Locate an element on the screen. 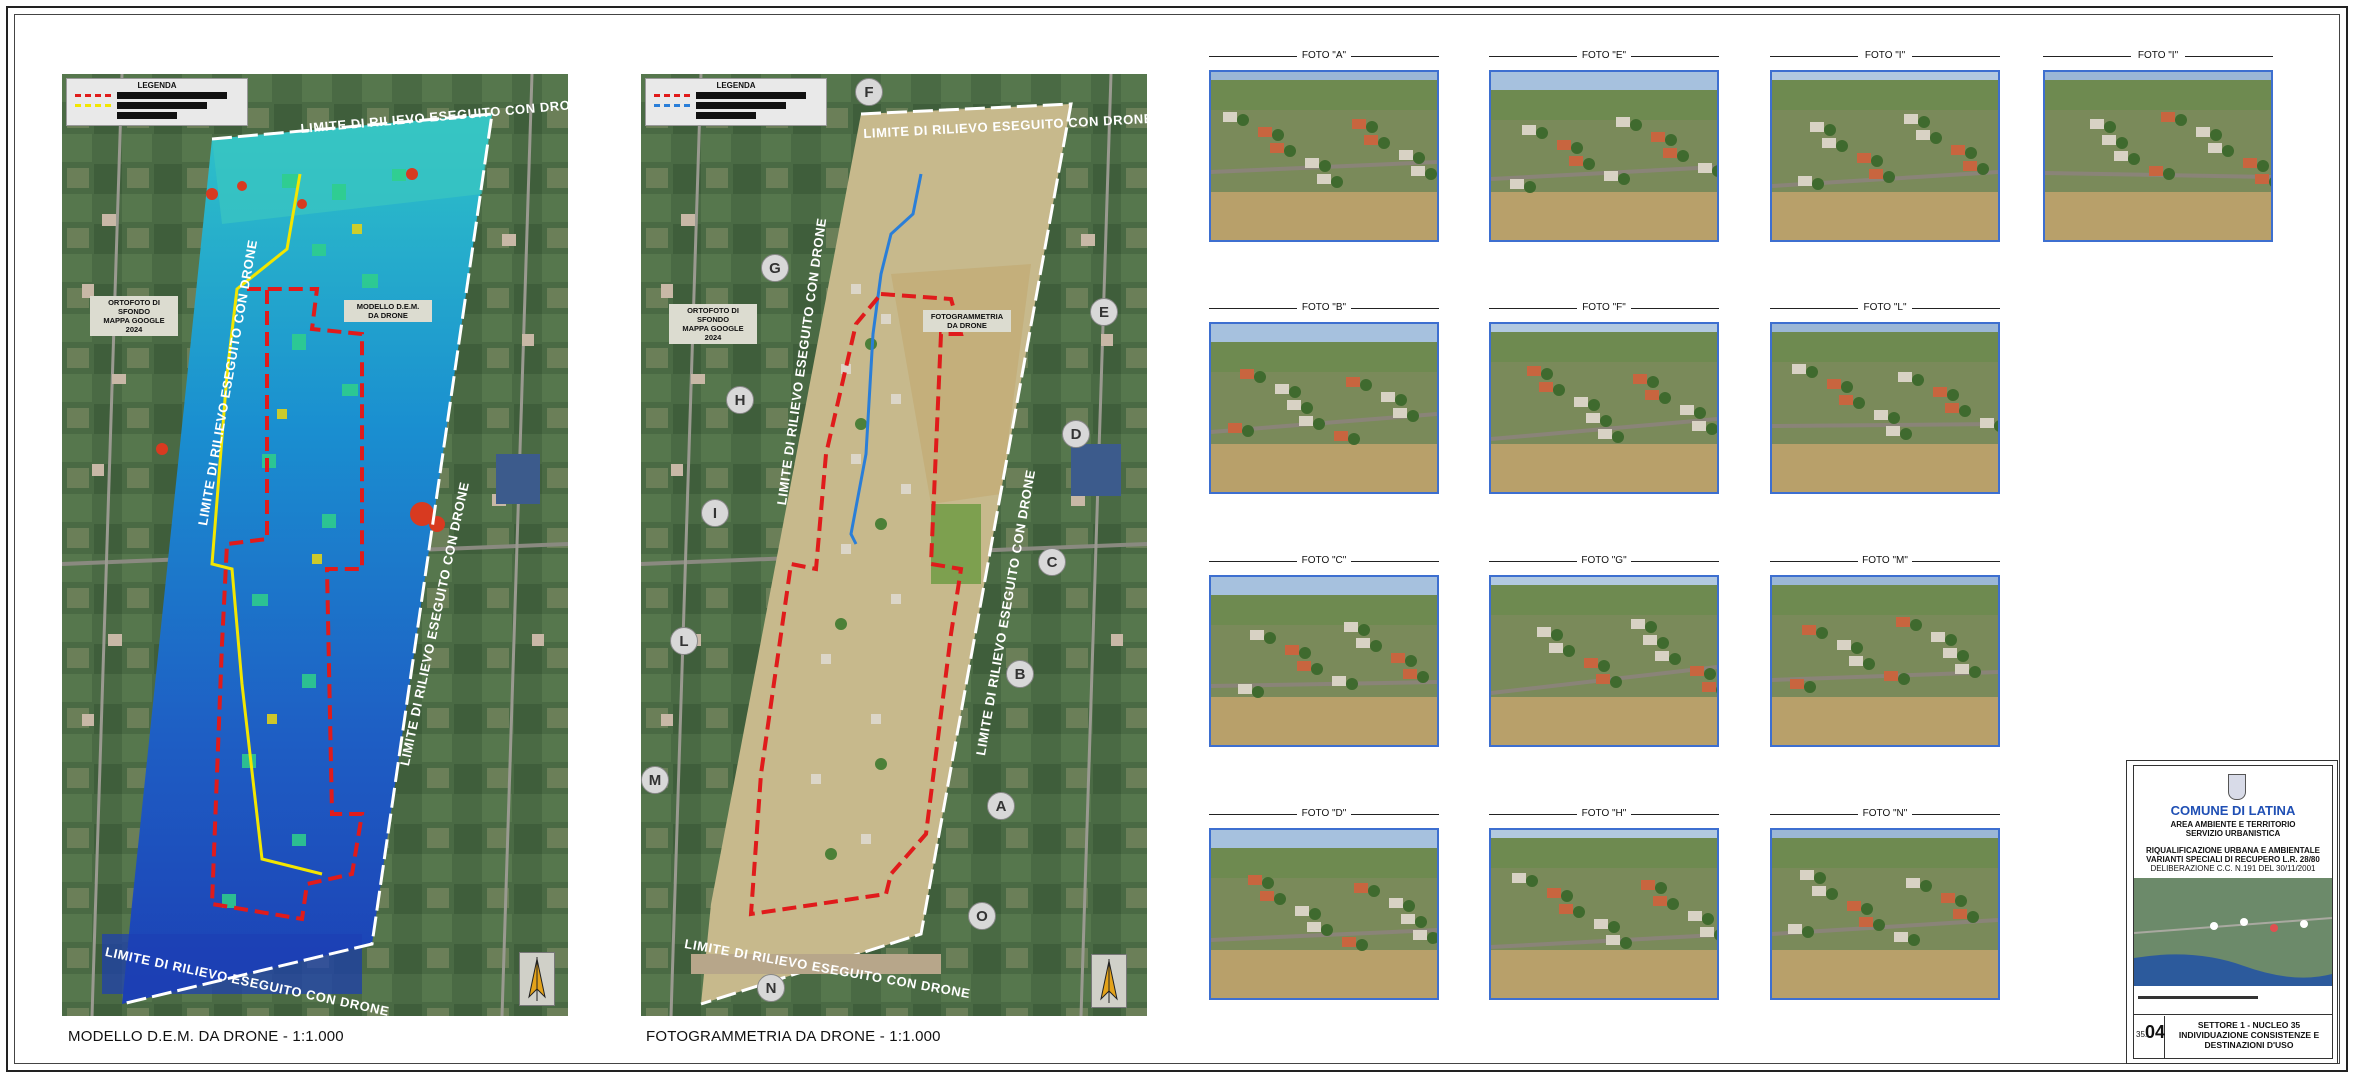  redacted-line is located at coordinates (2198, 997).